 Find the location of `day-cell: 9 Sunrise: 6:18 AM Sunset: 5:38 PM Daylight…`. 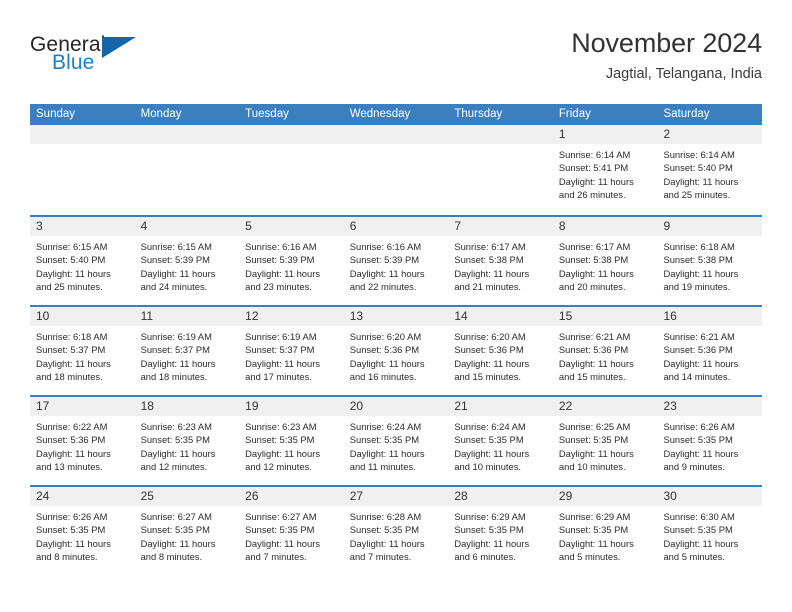

day-cell: 9 Sunrise: 6:18 AM Sunset: 5:38 PM Daylight… is located at coordinates (710, 261).